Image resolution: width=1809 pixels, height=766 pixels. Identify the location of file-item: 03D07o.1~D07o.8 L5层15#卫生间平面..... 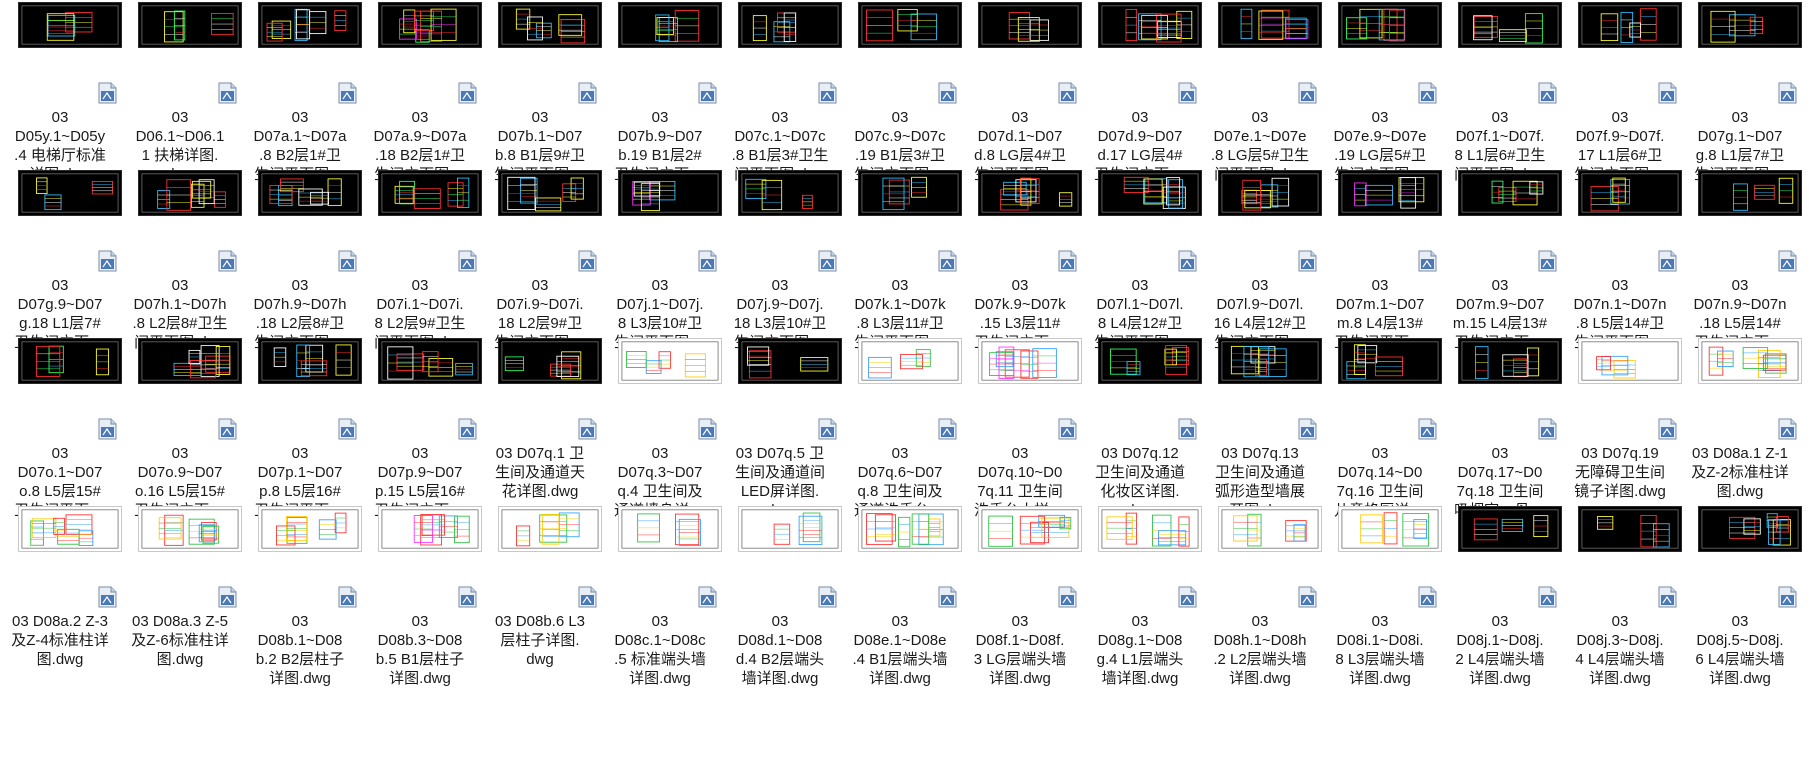
(61, 433).